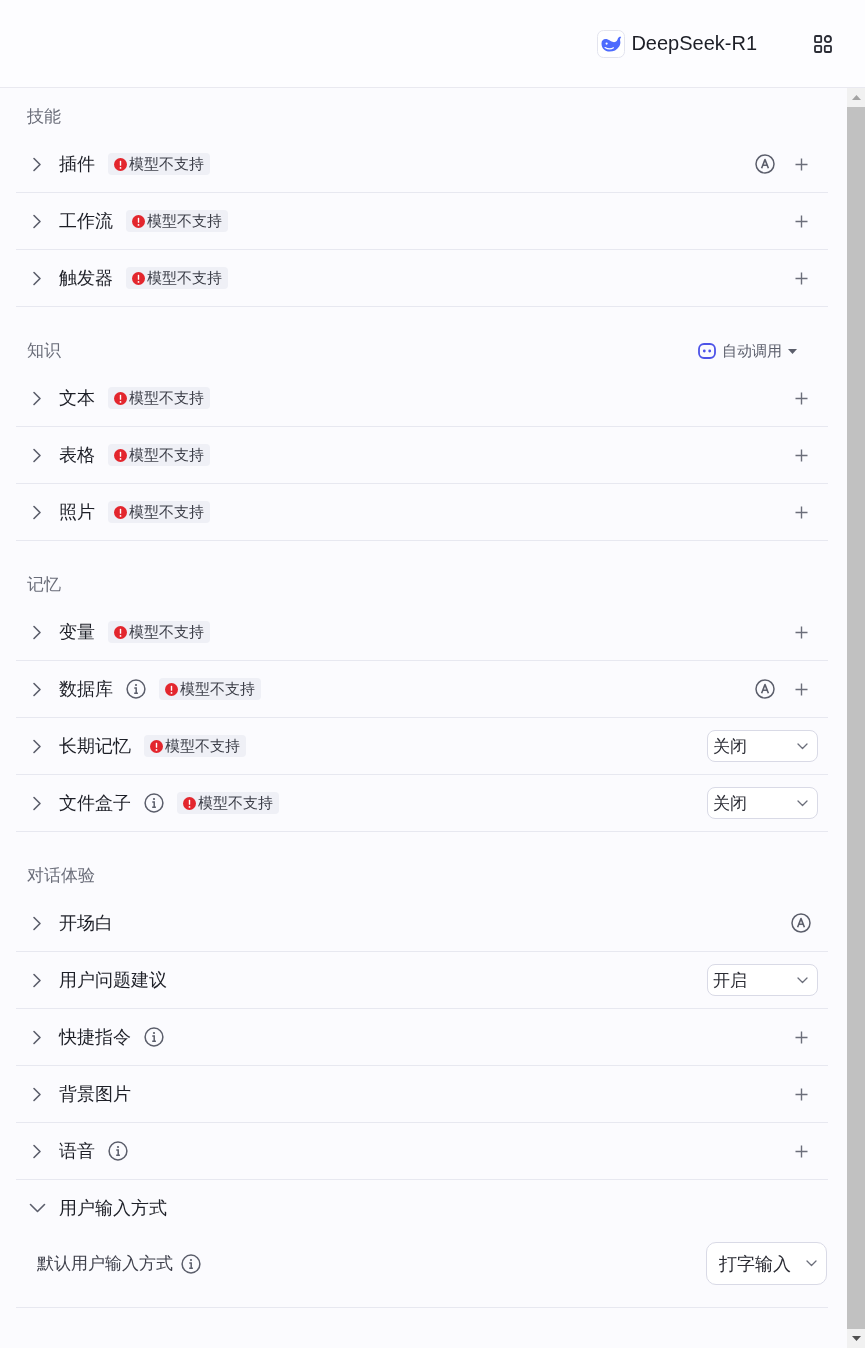 The image size is (865, 1348). Describe the element at coordinates (105, 1264) in the screenshot. I see `setting-label: 默认用户输入方式` at that location.